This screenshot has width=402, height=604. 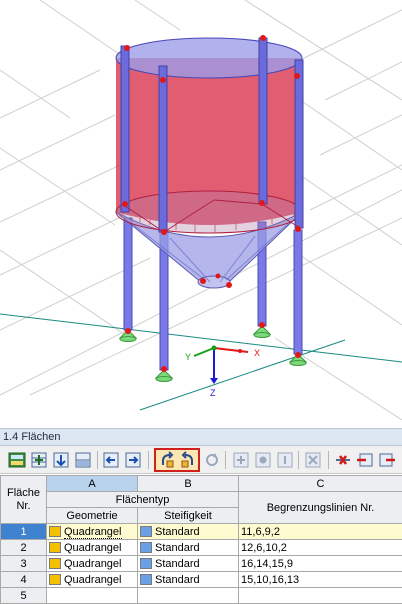 I want to click on group-header-flaechentyp: Flächentyp, so click(x=142, y=499).